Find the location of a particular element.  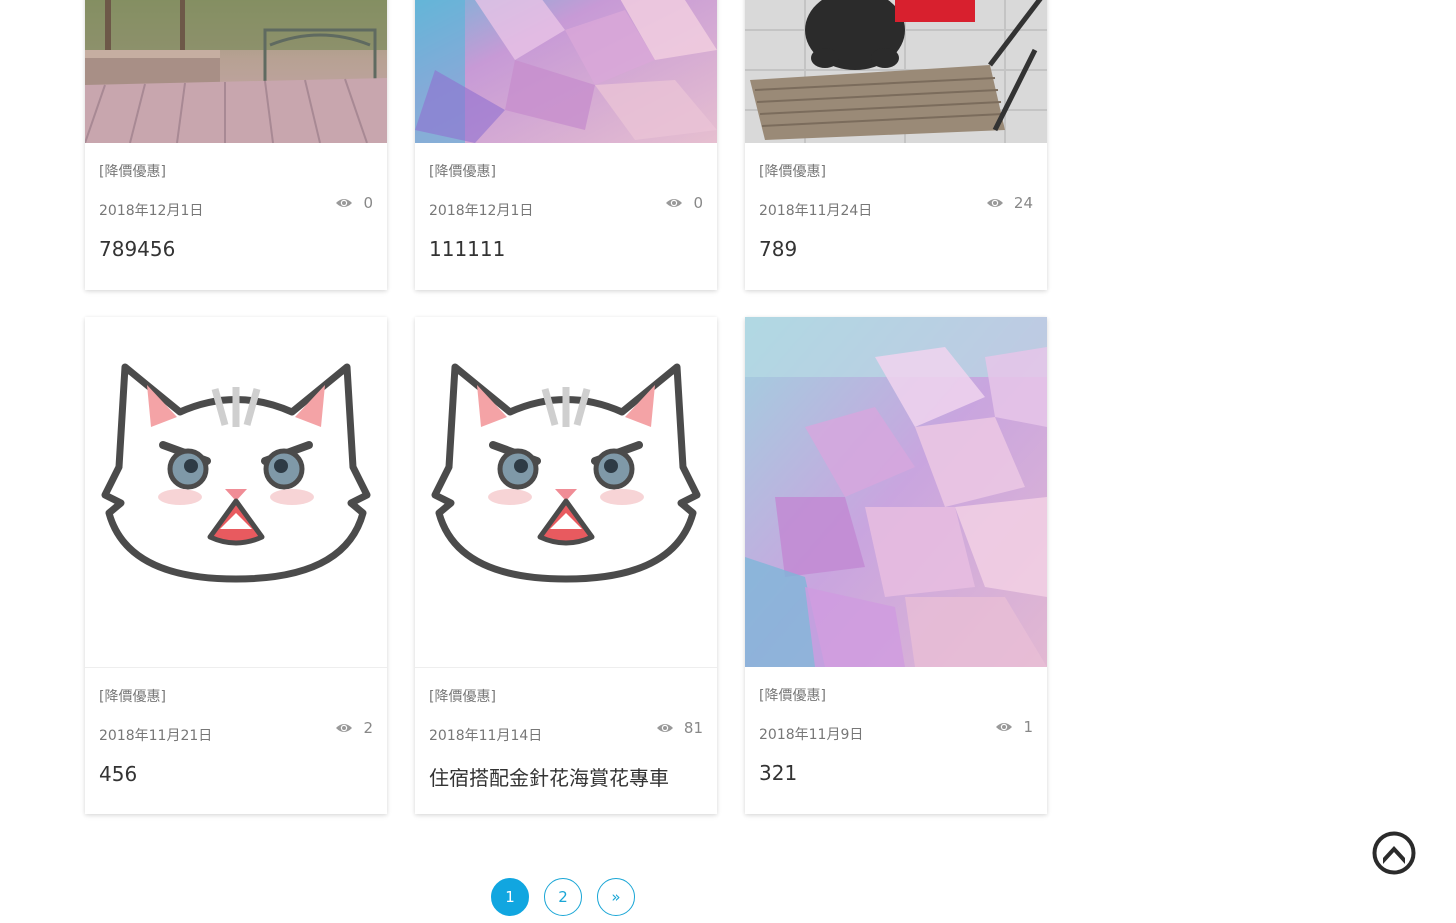

pagination: 1 2 » is located at coordinates (563, 897).